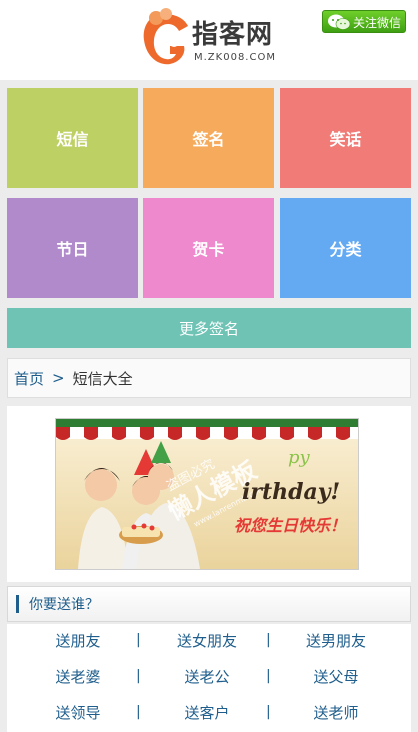  Describe the element at coordinates (209, 604) in the screenshot. I see `section-header-who-to-send: 你要送谁？` at that location.